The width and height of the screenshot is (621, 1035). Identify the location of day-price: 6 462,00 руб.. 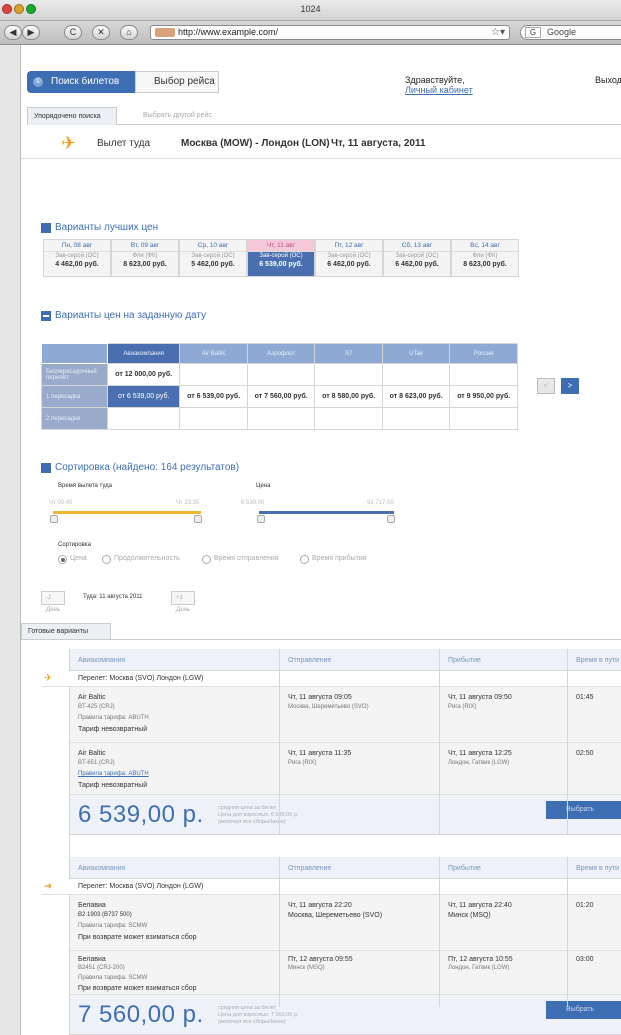
(417, 264).